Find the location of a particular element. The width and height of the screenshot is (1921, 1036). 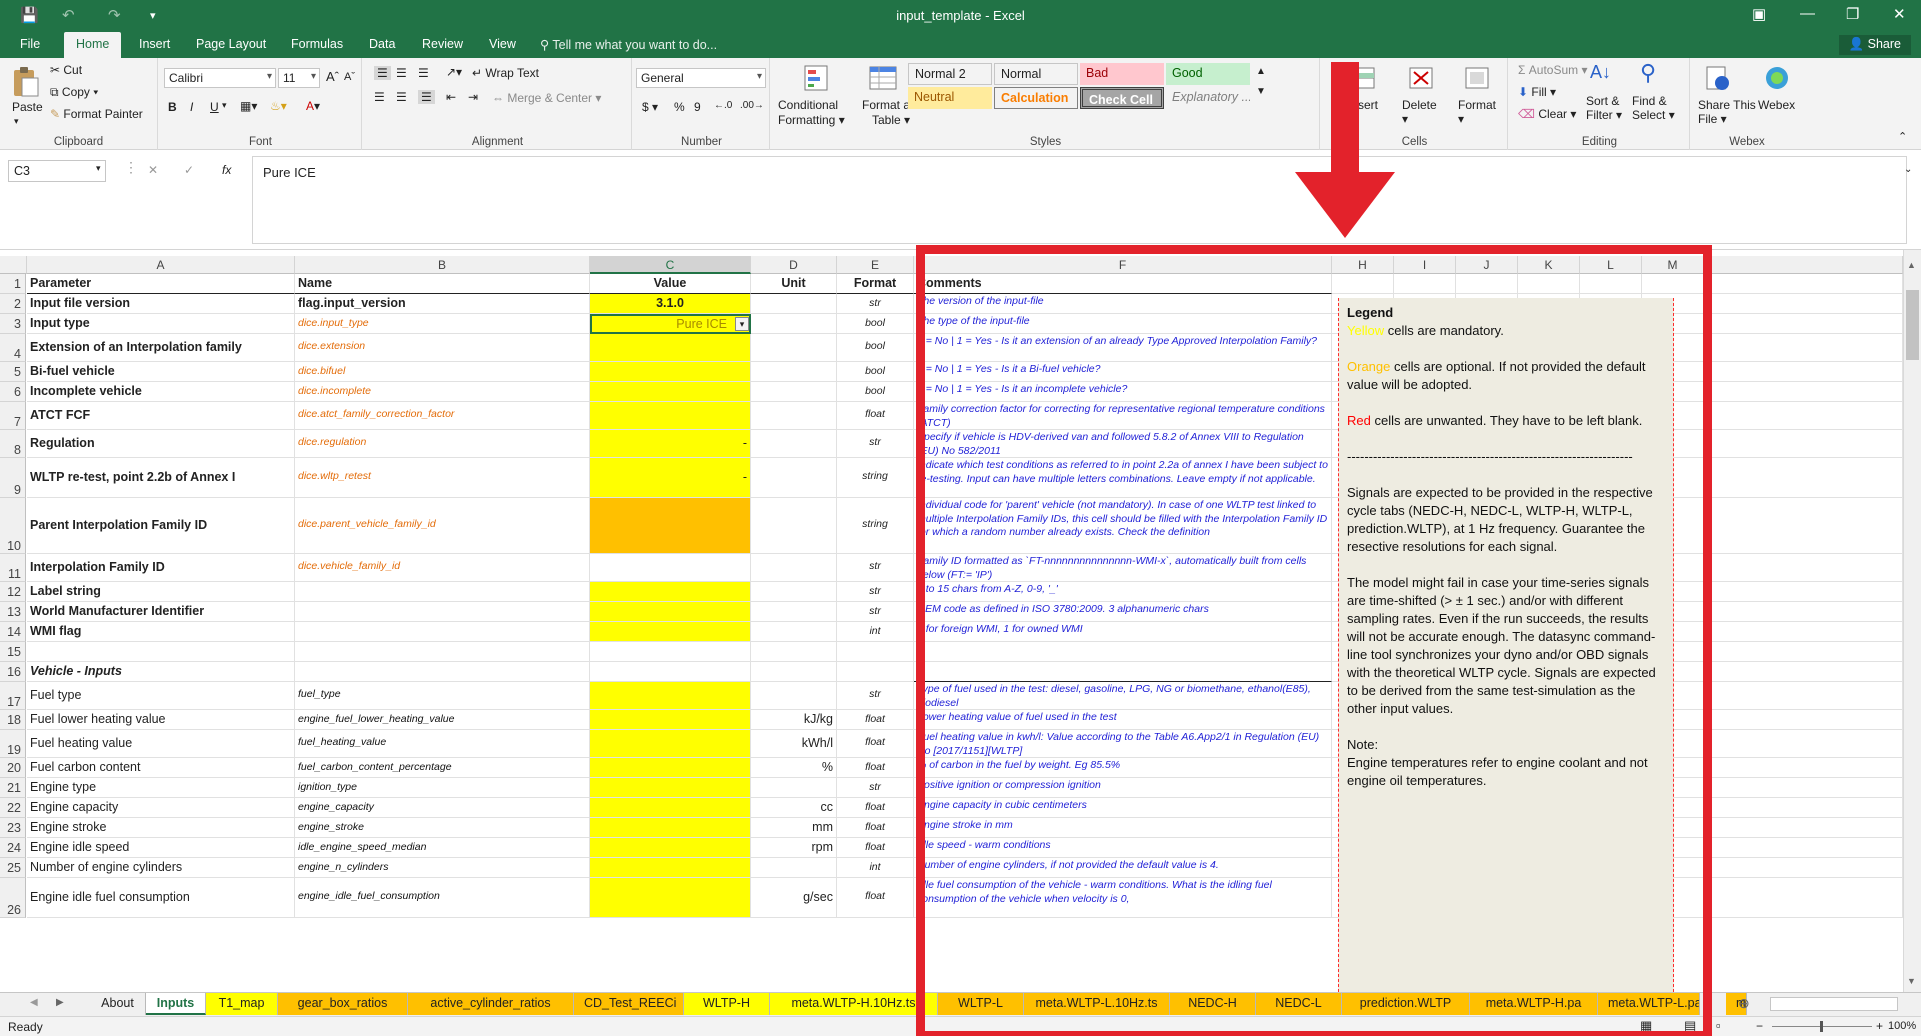

column-title-d: Unit is located at coordinates (794, 284).